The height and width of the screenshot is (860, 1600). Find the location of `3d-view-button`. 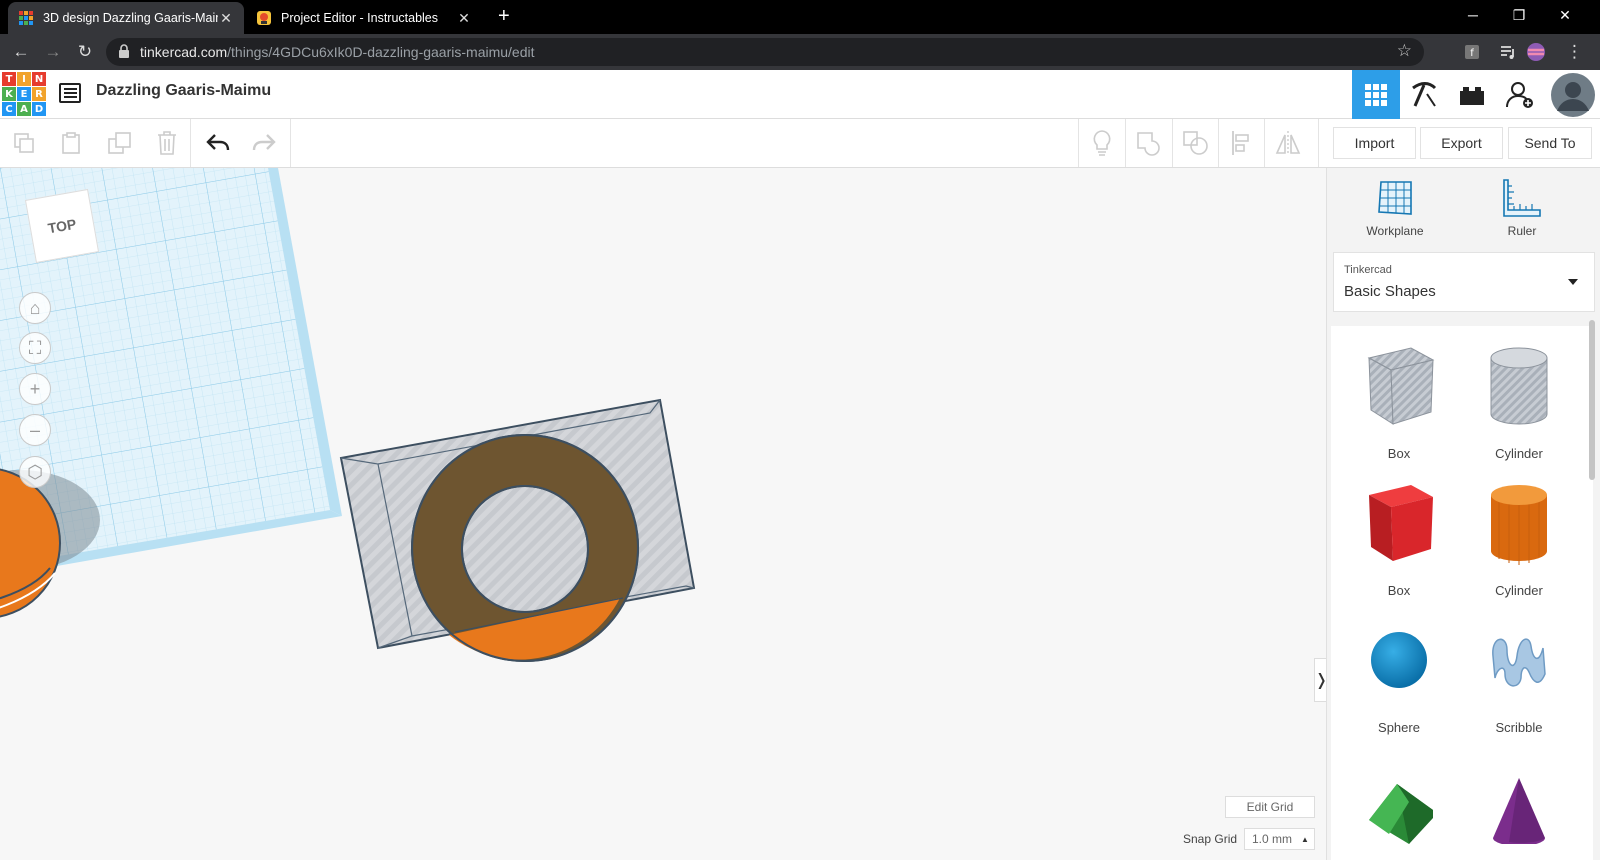

3d-view-button is located at coordinates (1376, 94).